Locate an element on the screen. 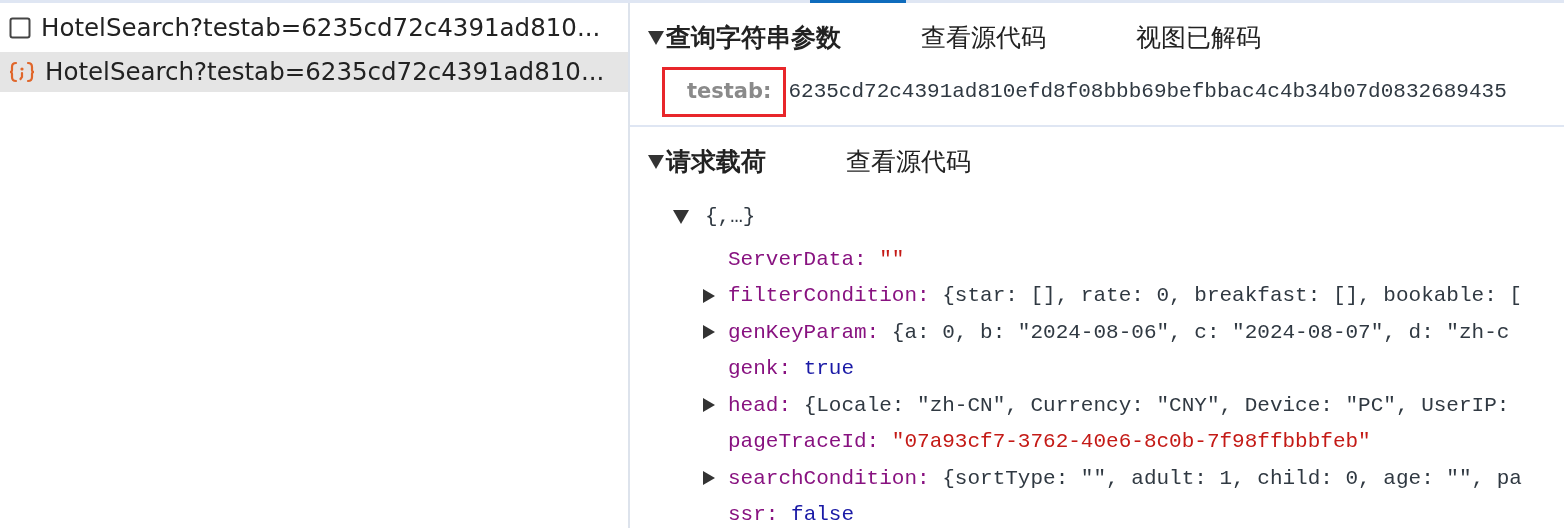  property-line: pageTraceId: "07a93cf7-3762-40e6-8c0b-7f98ffbbbfeb" is located at coordinates (1049, 442).